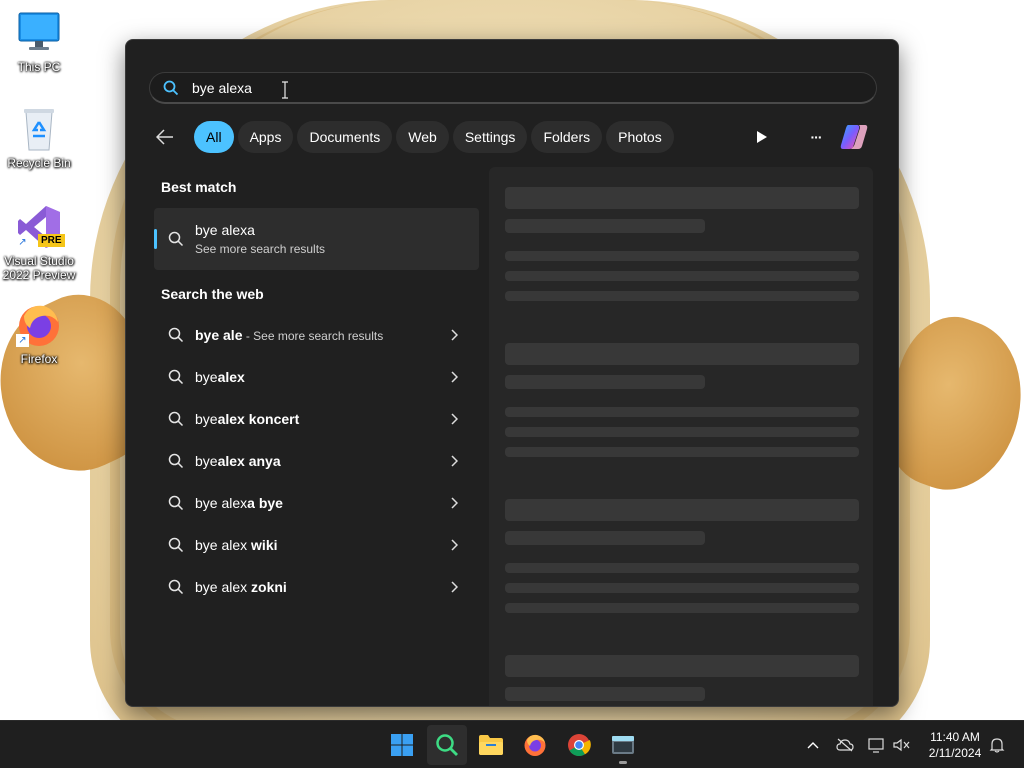  What do you see at coordinates (260, 249) in the screenshot?
I see `best-match-subtitle: See more search results` at bounding box center [260, 249].